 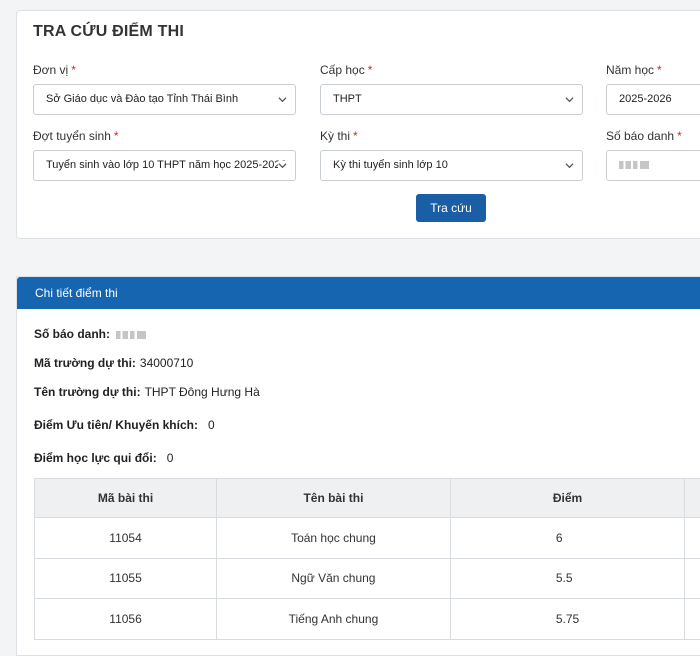 What do you see at coordinates (451, 208) in the screenshot?
I see `search-button: Tra cứu` at bounding box center [451, 208].